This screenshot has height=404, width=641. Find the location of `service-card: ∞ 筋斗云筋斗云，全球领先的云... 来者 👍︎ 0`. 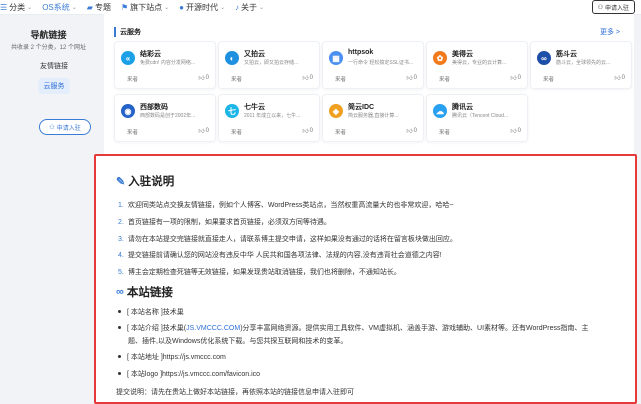

service-card: ∞ 筋斗云筋斗云，全球领先的云... 来者 👍︎ 0 is located at coordinates (581, 65).